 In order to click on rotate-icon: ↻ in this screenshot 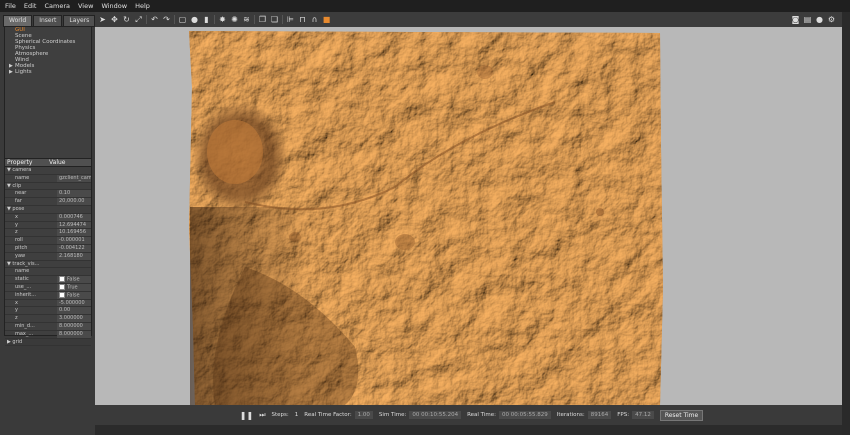, I will do `click(126, 19)`.